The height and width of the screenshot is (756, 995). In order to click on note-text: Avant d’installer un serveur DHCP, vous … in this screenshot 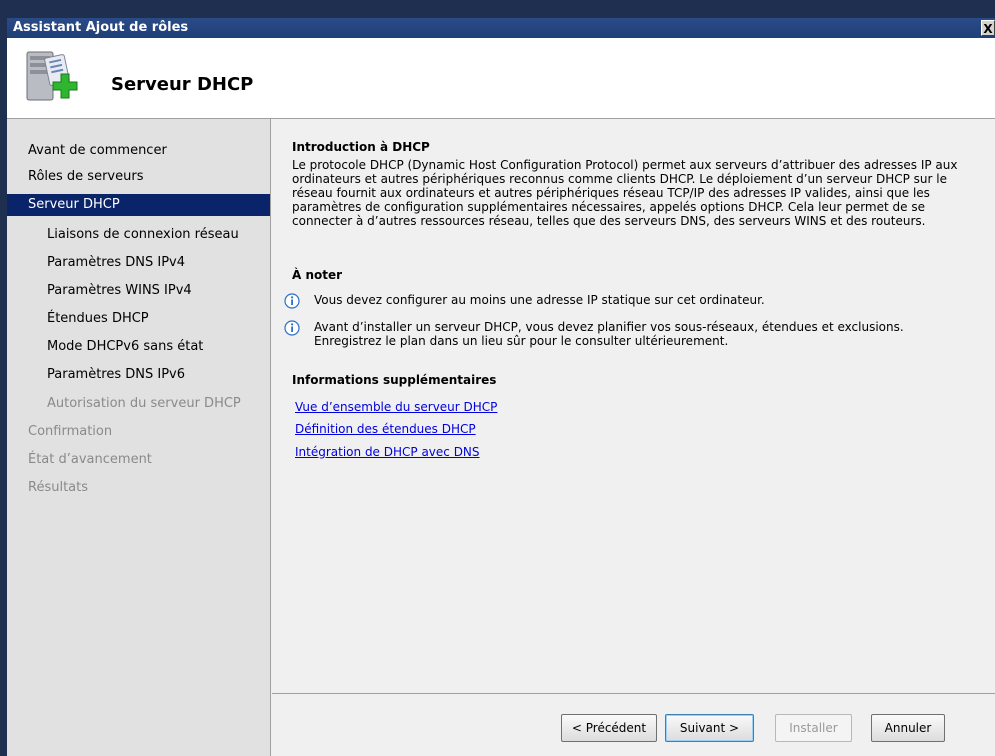, I will do `click(609, 334)`.